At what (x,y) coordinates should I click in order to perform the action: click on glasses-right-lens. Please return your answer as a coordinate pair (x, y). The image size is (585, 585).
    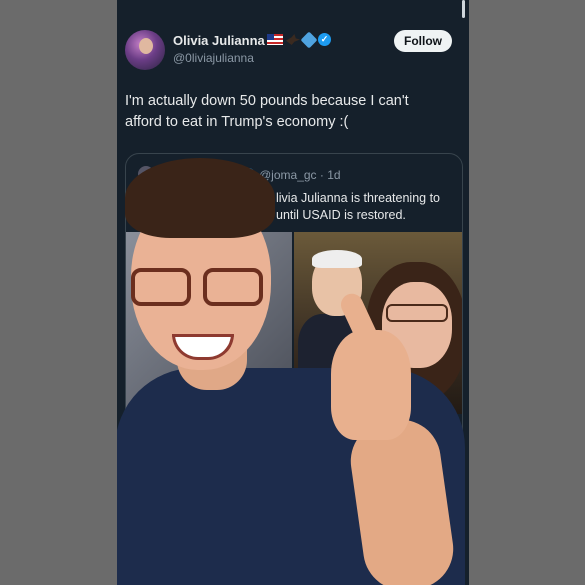
    Looking at the image, I should click on (233, 287).